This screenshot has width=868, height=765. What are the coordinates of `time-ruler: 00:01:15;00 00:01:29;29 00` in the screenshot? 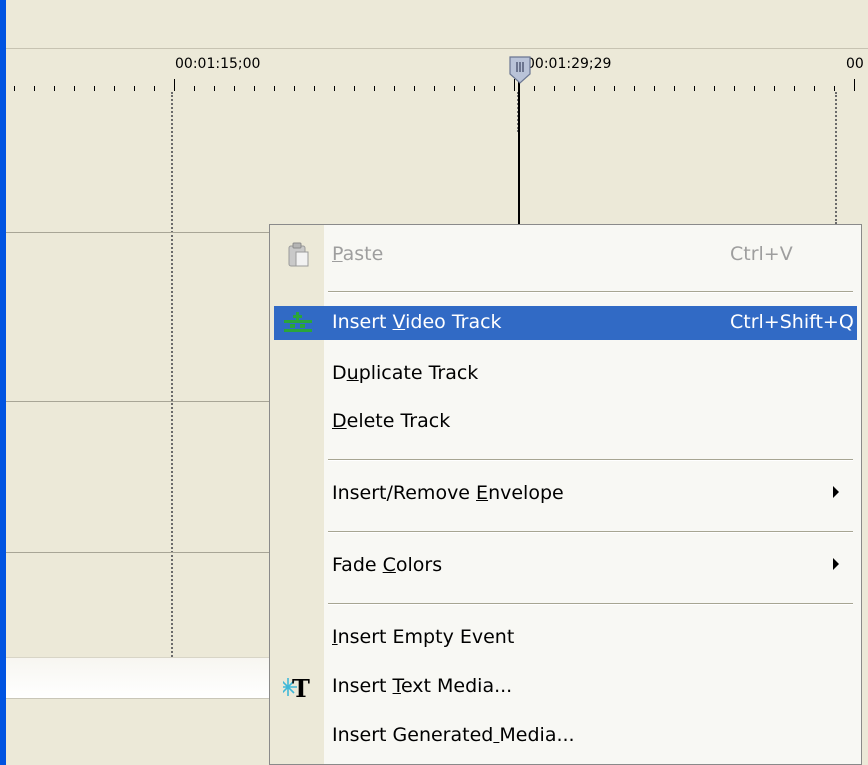 It's located at (437, 71).